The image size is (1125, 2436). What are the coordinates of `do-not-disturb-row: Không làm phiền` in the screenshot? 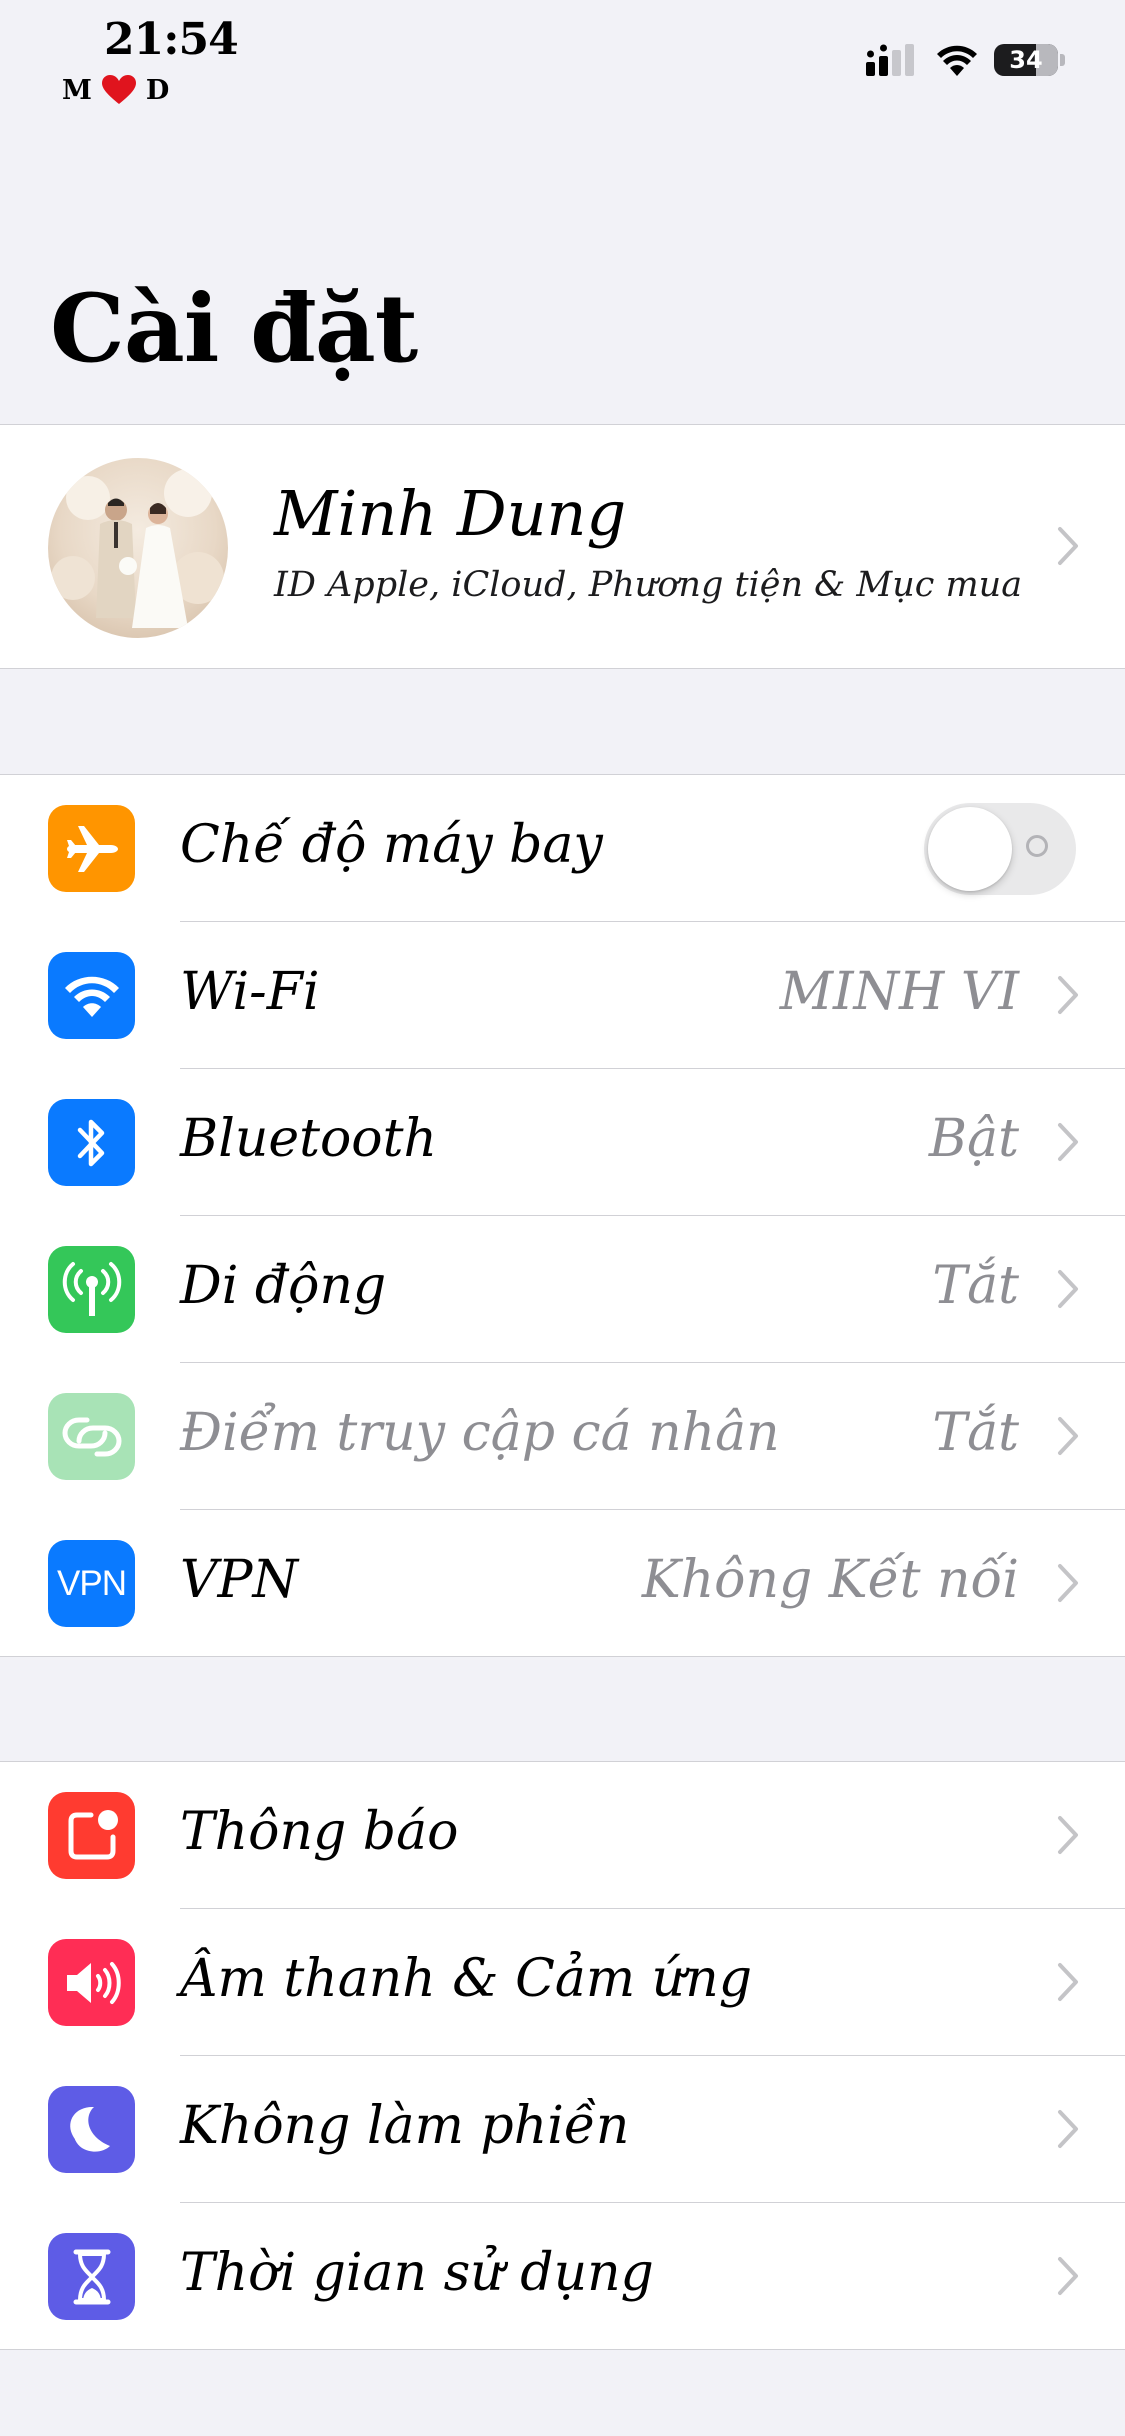 It's located at (562, 2129).